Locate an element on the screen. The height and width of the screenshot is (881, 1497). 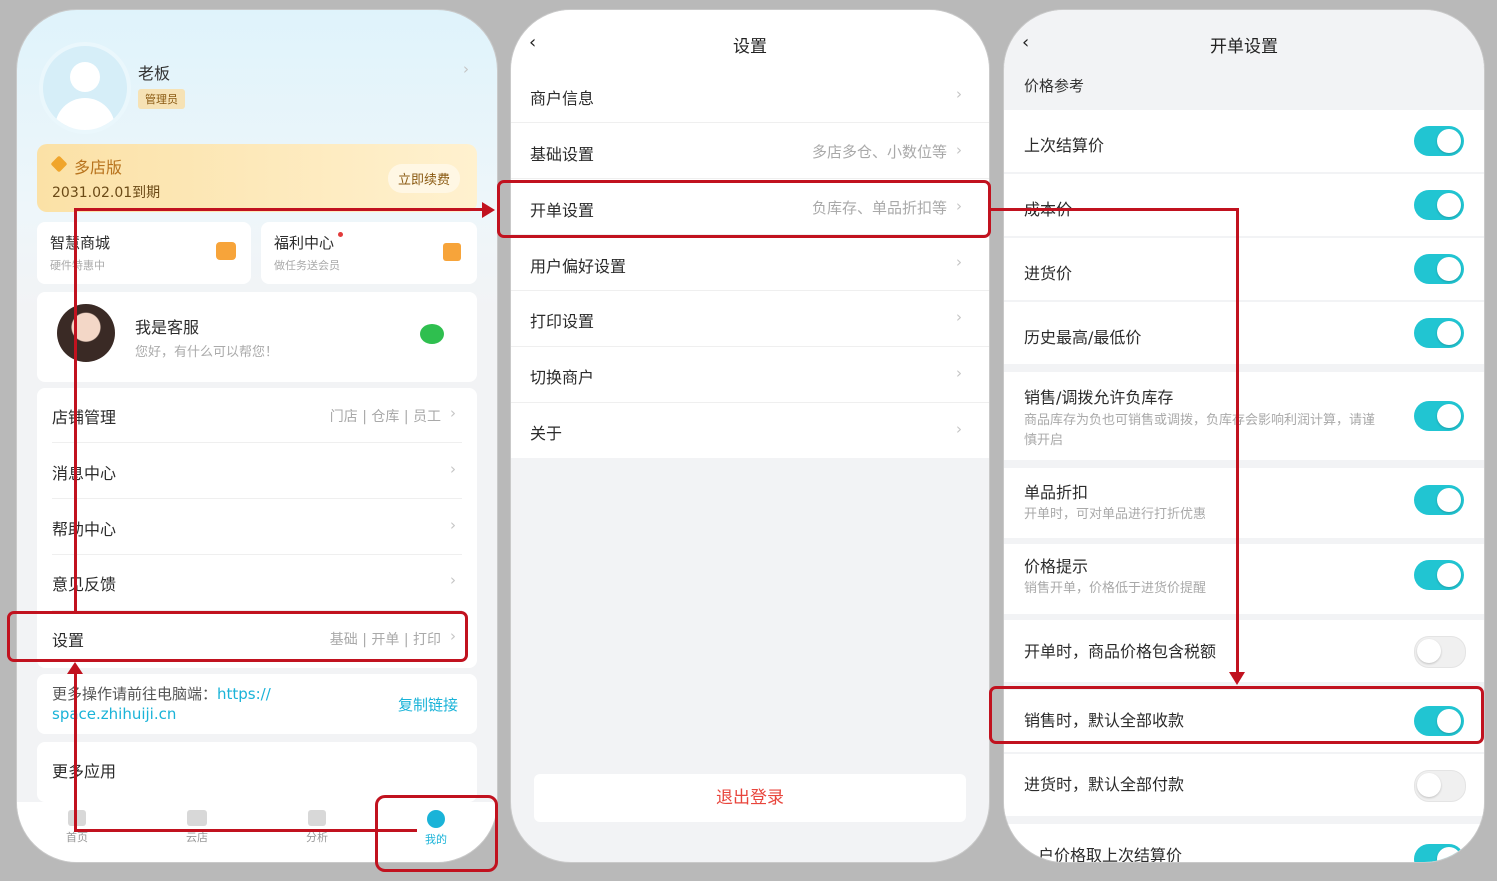
setting-label: 进货价 is located at coordinates (1048, 273).